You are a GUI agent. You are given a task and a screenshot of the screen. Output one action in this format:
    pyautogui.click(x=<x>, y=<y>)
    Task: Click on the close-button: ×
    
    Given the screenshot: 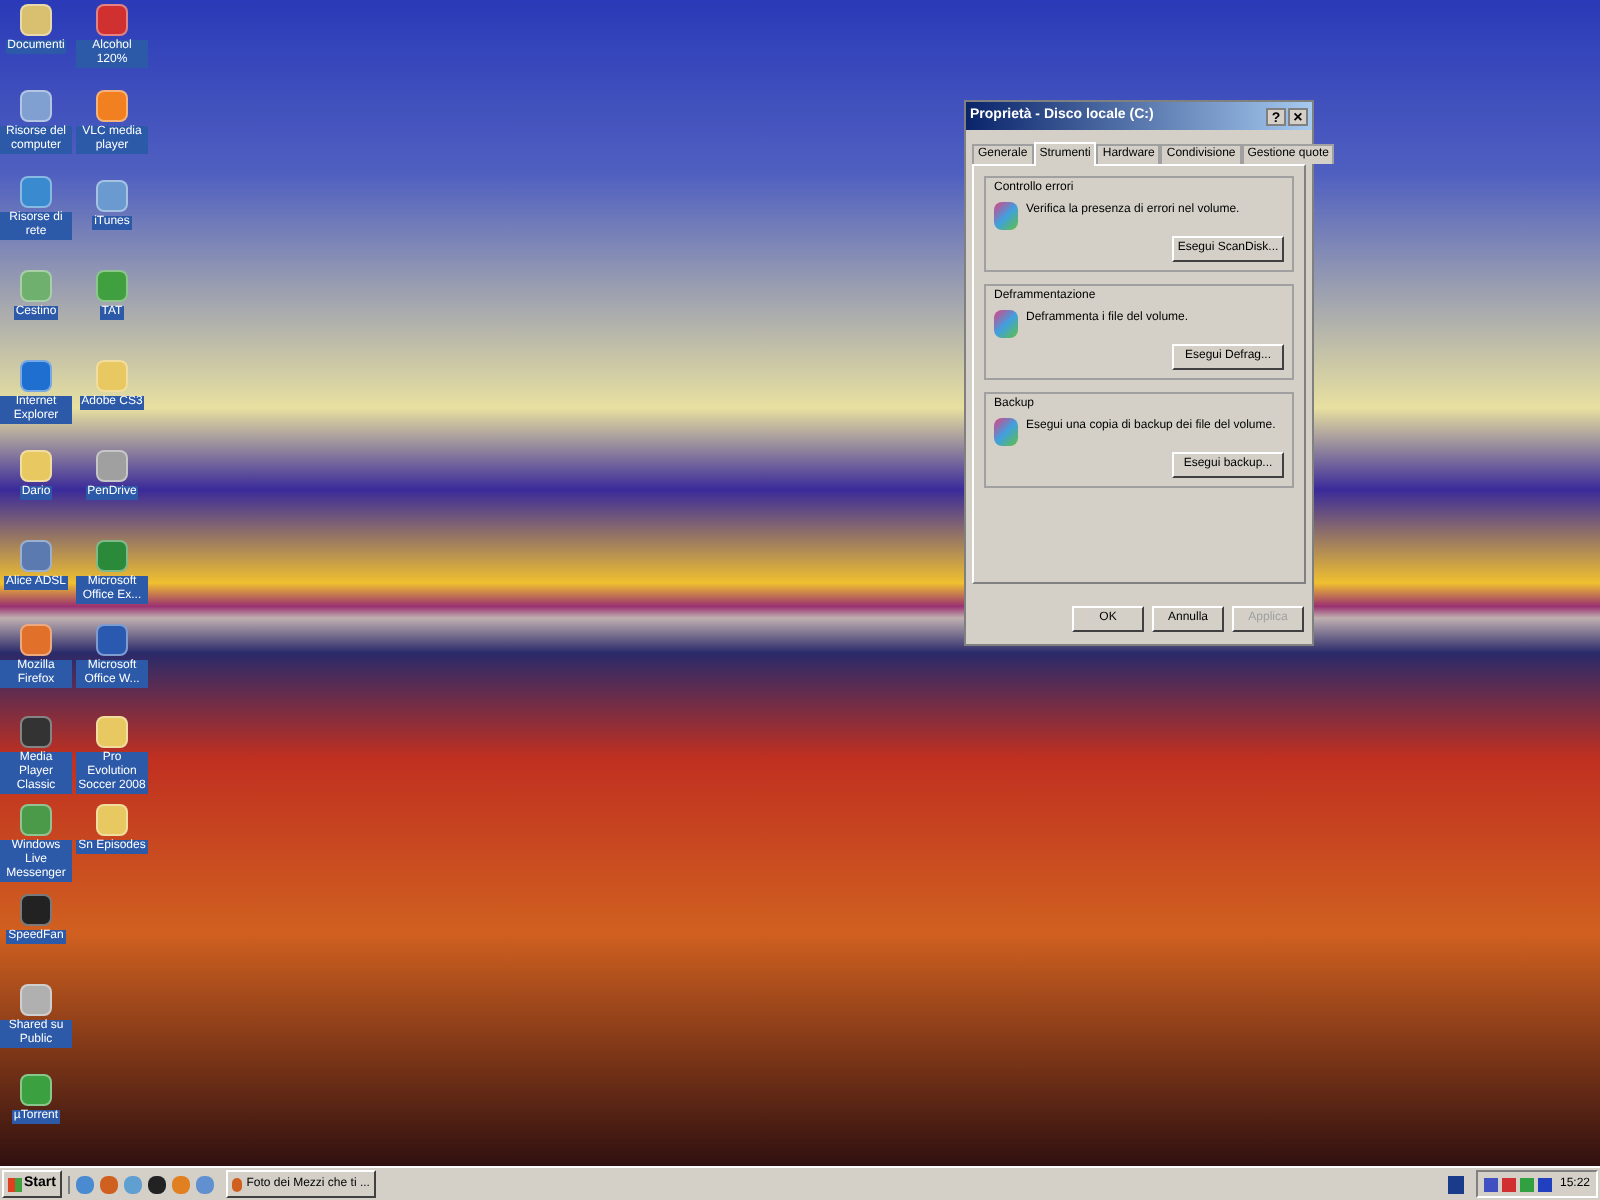 What is the action you would take?
    pyautogui.click(x=1298, y=116)
    